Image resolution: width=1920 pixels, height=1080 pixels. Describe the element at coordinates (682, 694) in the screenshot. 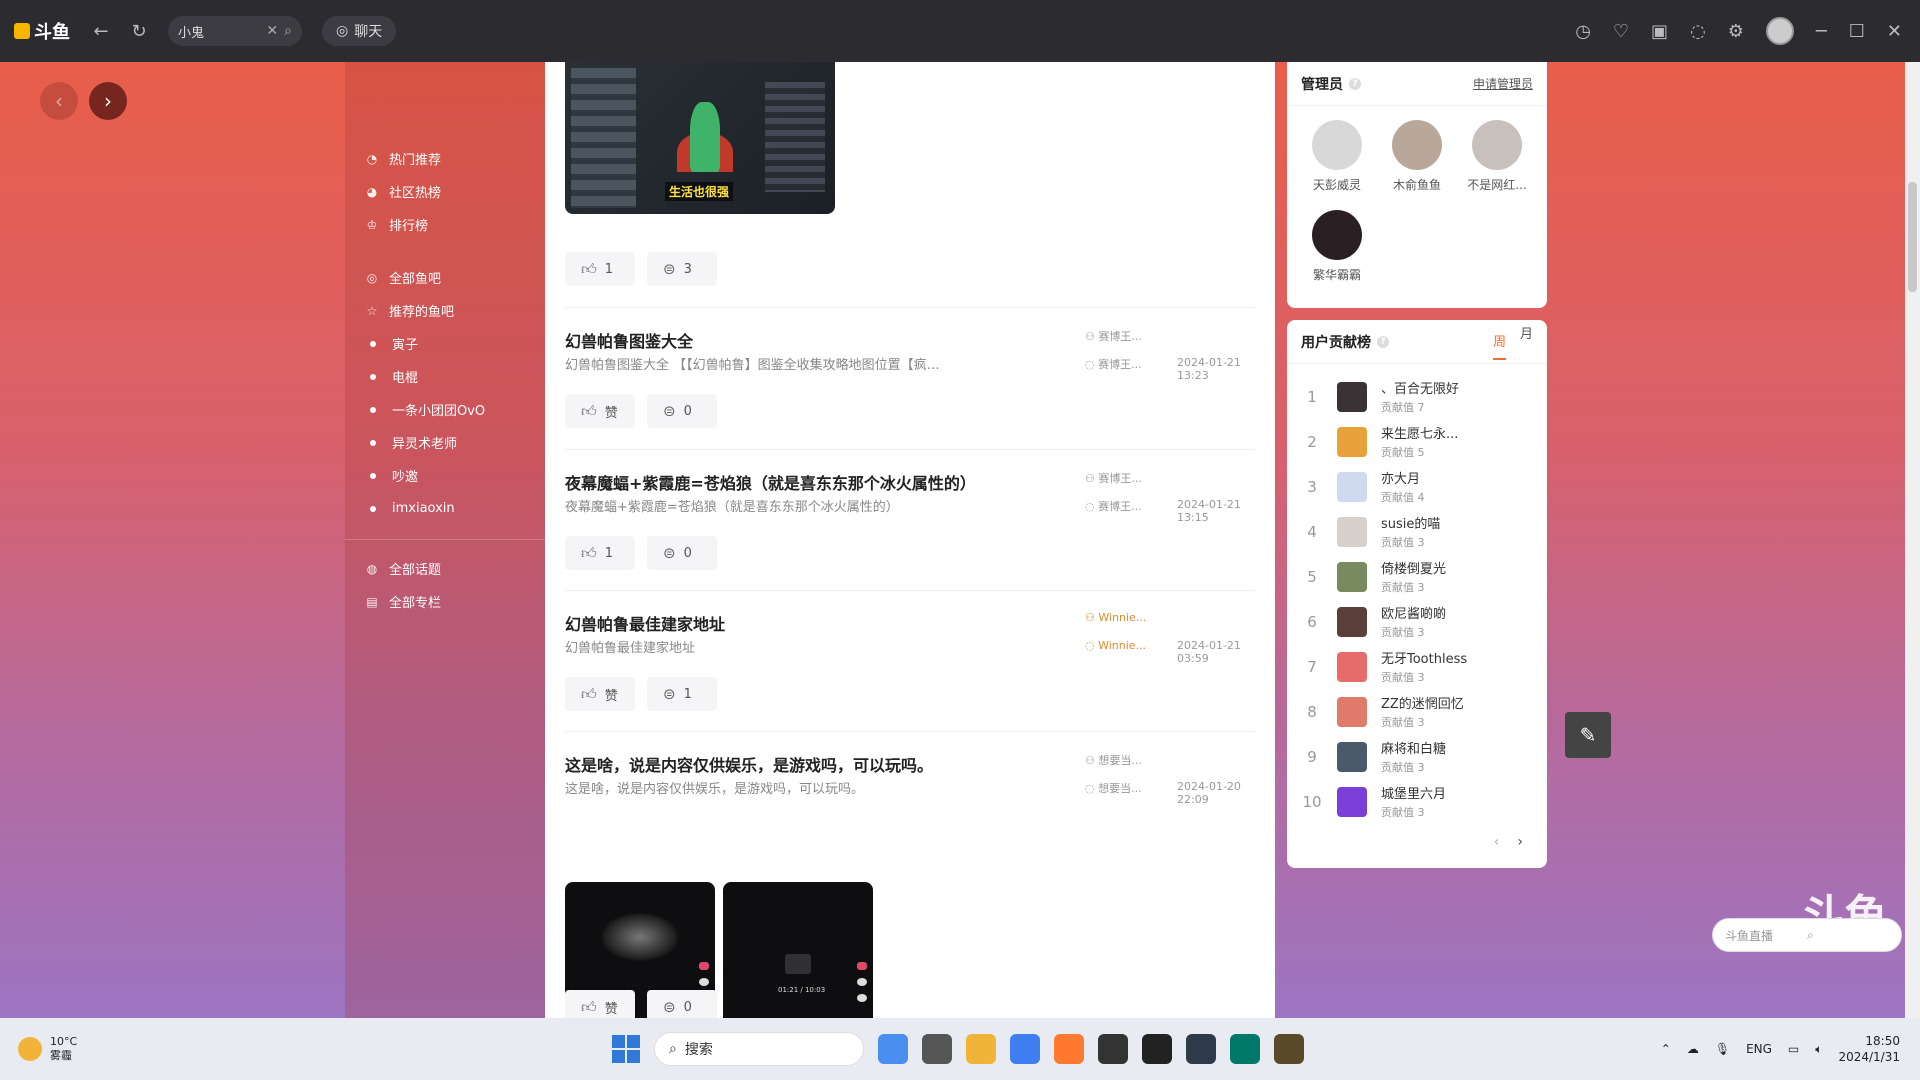

I see `comment-button: ⊜ 1` at that location.